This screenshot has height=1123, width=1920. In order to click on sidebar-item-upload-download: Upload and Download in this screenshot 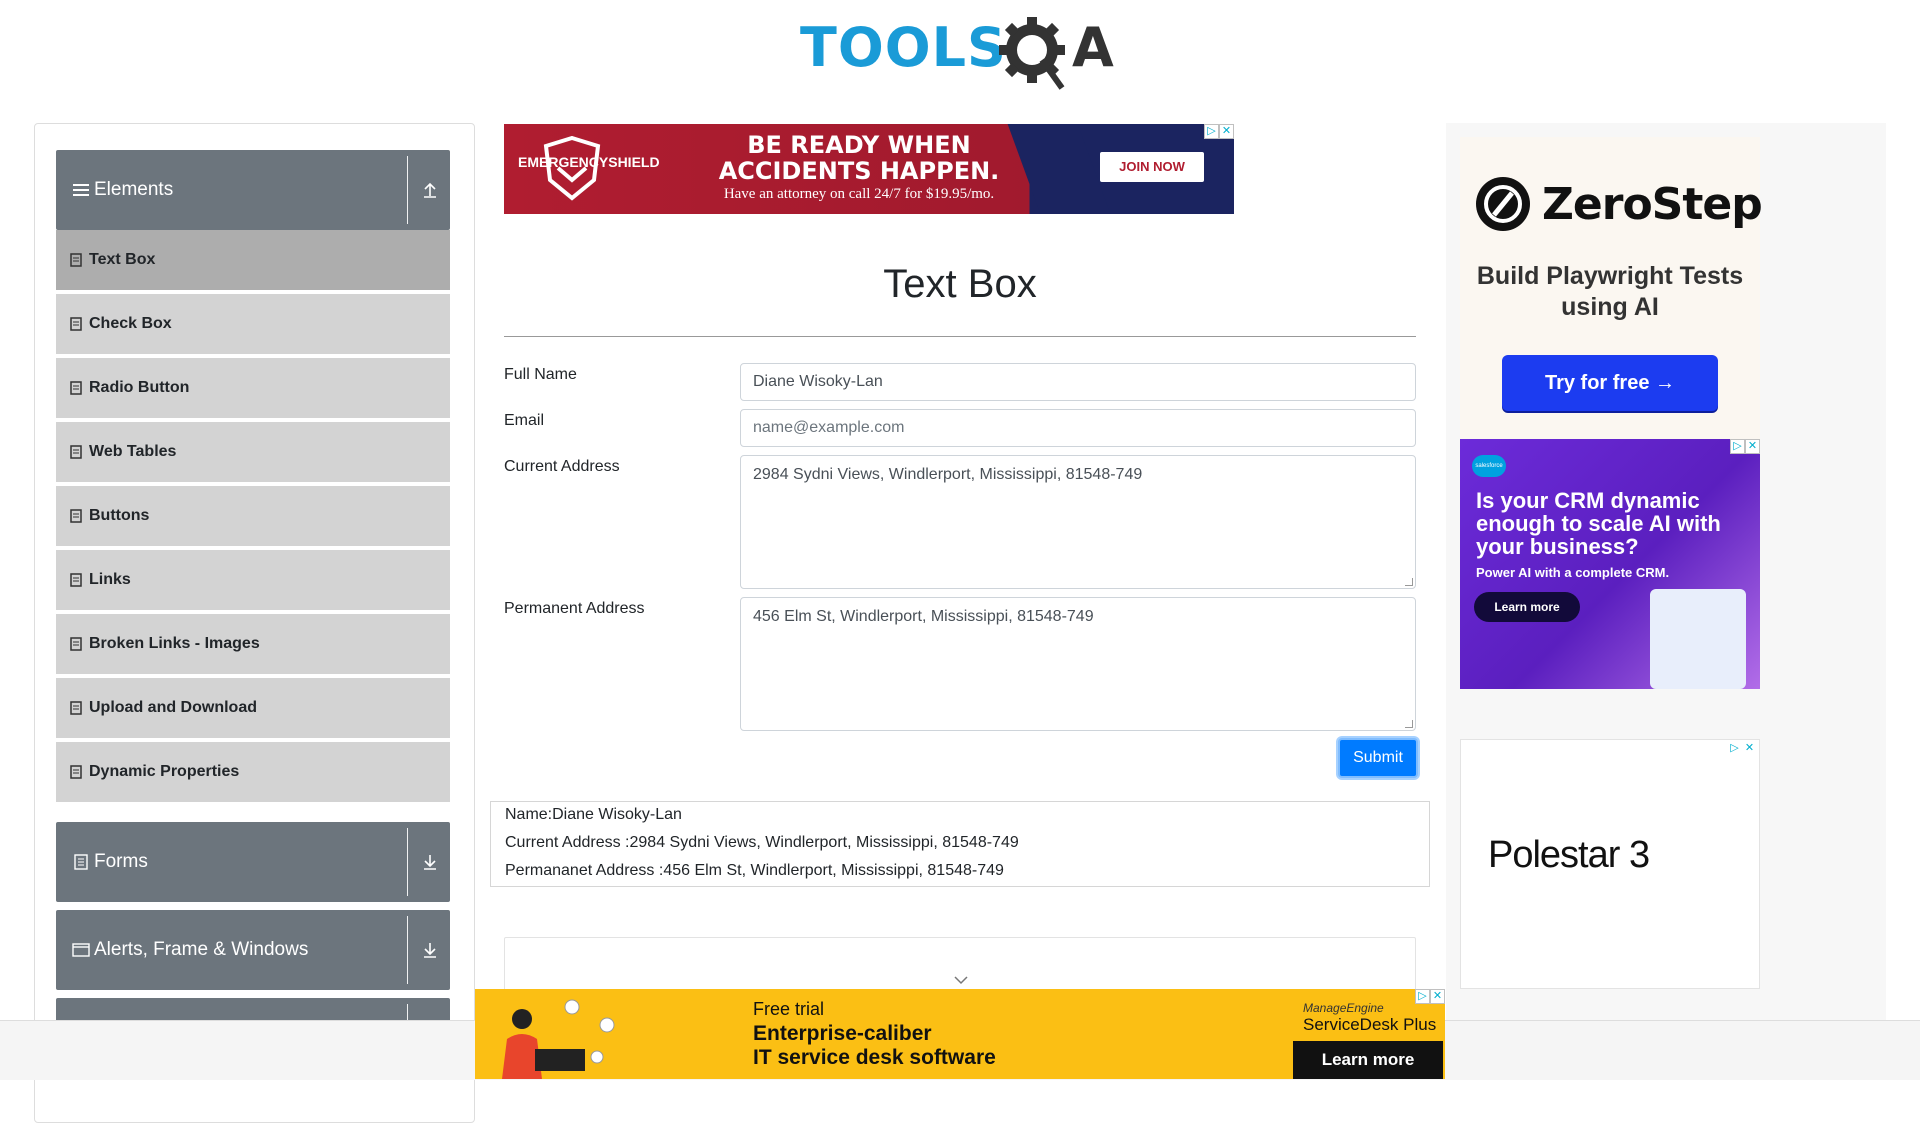, I will do `click(253, 709)`.